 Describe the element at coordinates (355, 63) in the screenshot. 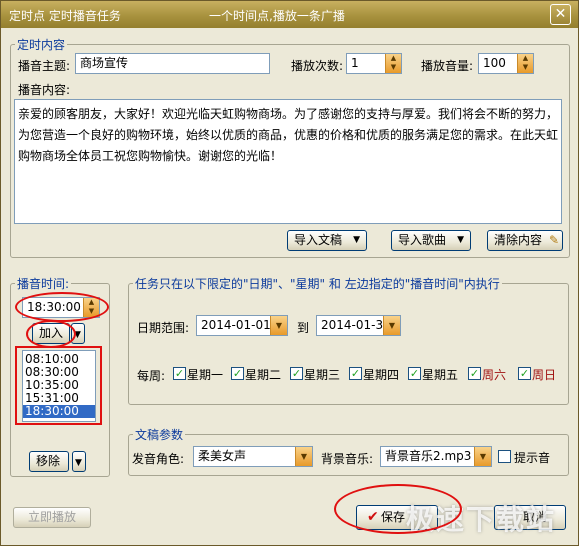

I see `play-times-value: 1` at that location.